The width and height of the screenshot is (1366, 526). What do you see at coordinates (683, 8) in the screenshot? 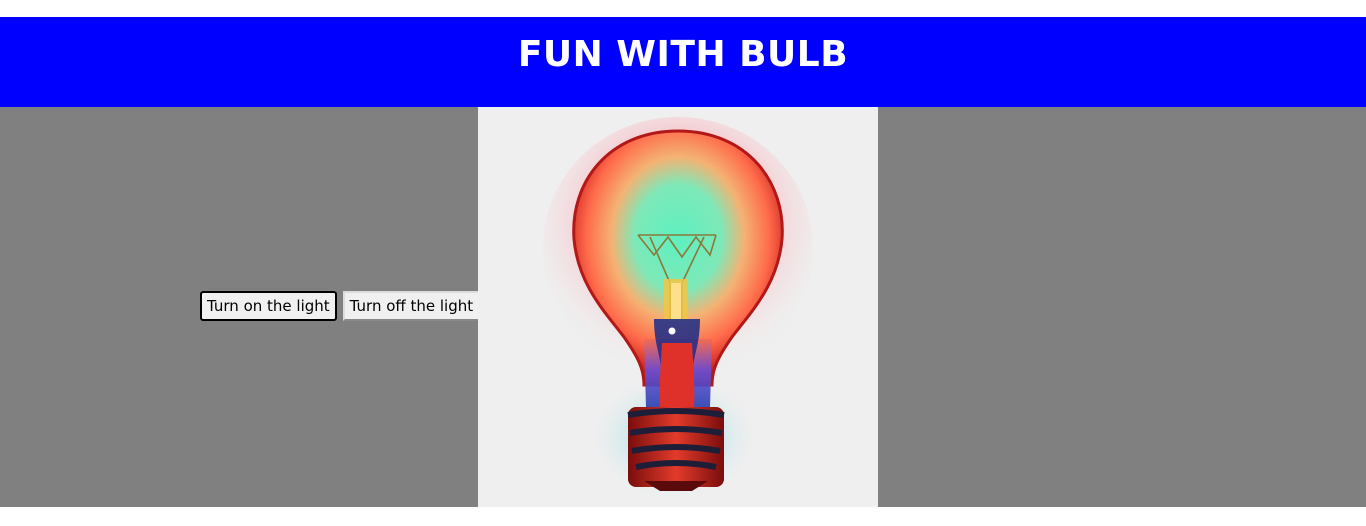
I see `top-spacer` at bounding box center [683, 8].